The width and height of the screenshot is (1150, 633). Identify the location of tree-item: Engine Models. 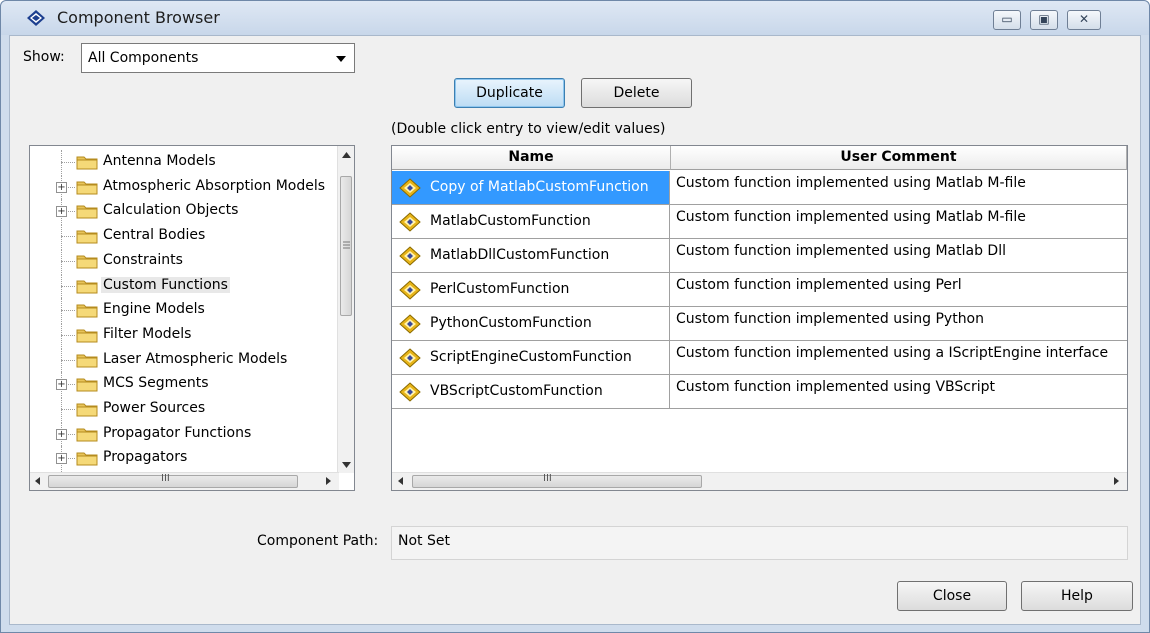
(185, 310).